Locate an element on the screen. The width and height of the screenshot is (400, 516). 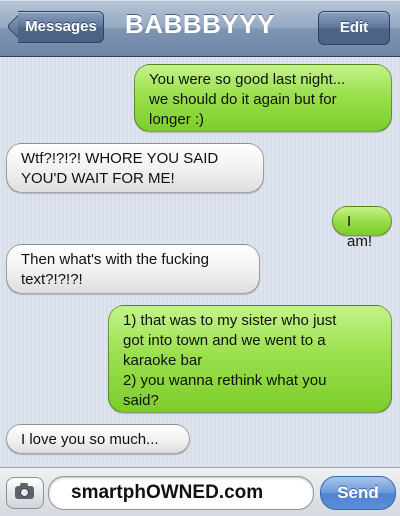
navigation-bar: Messages BABBBYYY Edit is located at coordinates (200, 28).